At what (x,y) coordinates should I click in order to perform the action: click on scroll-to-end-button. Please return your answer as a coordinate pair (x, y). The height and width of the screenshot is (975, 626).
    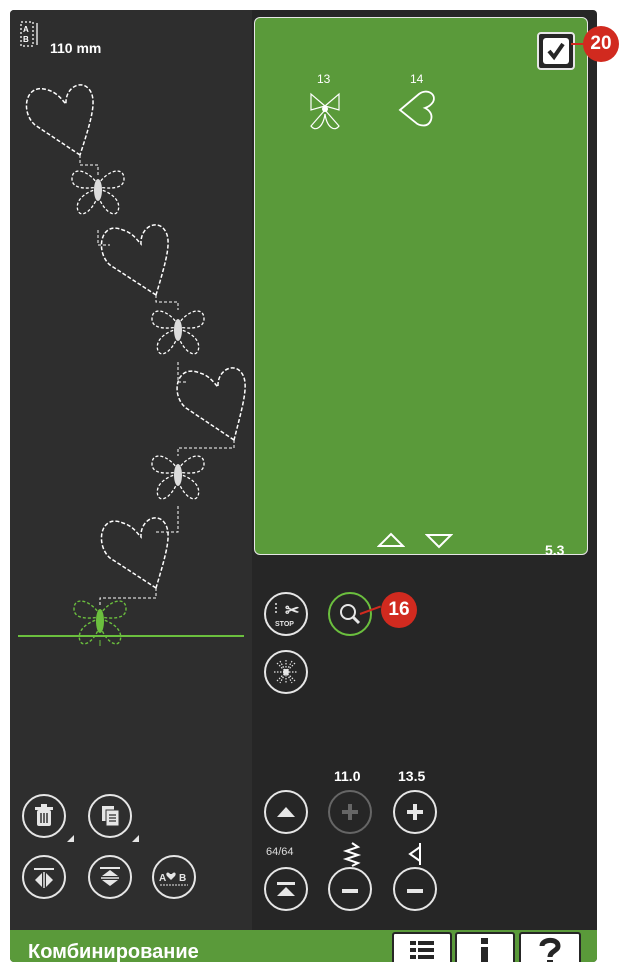
    Looking at the image, I should click on (286, 889).